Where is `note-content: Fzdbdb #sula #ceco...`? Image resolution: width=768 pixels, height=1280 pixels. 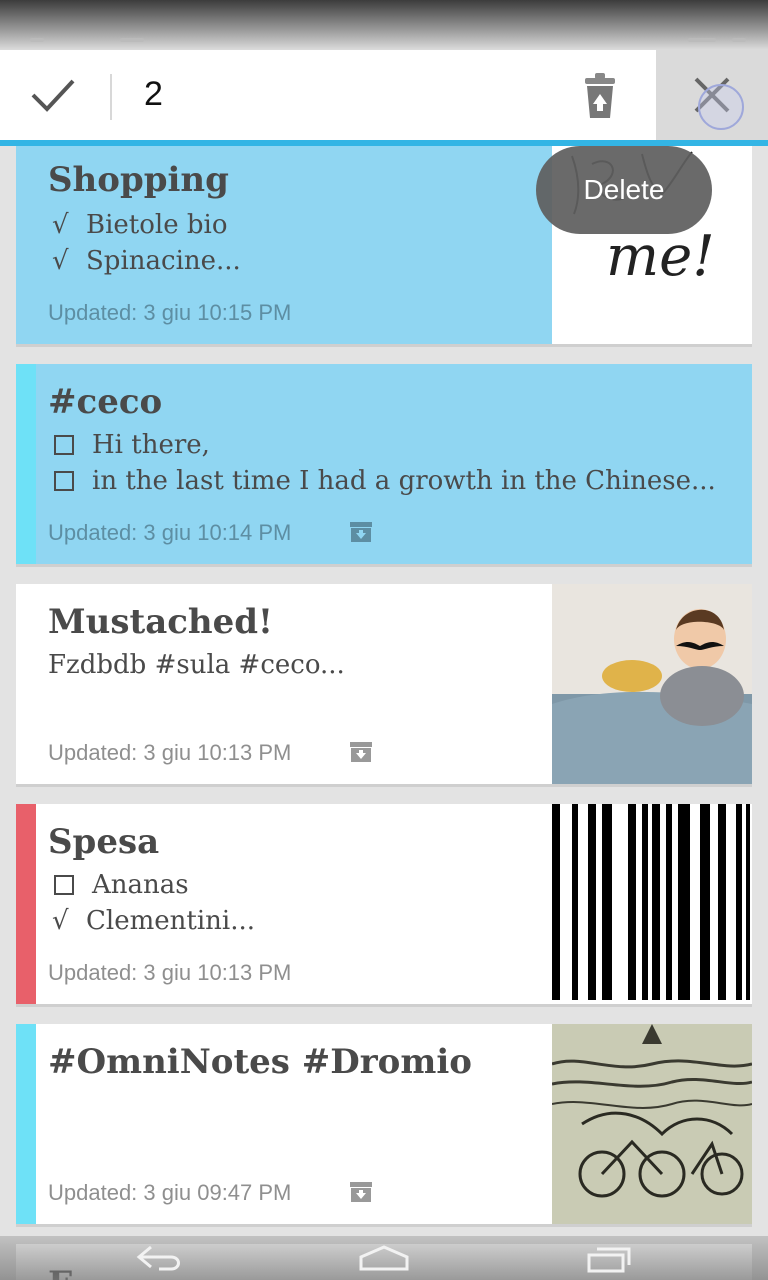 note-content: Fzdbdb #sula #ceco... is located at coordinates (196, 665).